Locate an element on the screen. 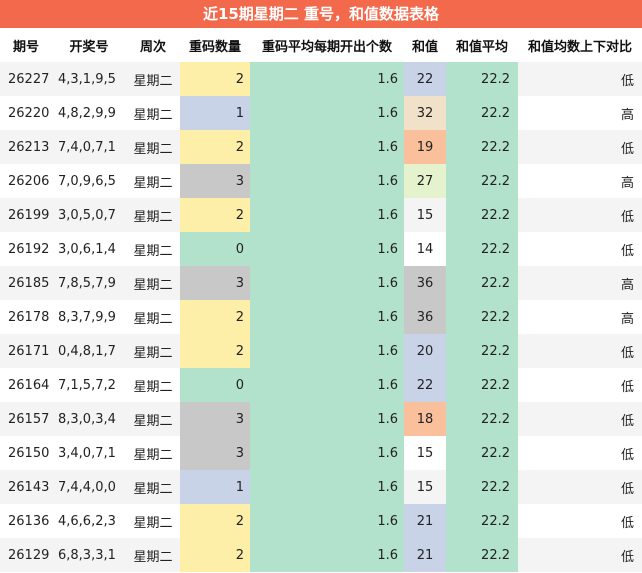  table-row: 26150 3,4,0,7,1 星期二 3 1.6 15 22.2 低 is located at coordinates (321, 453).